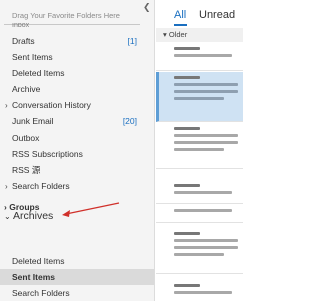  I want to click on active-tab-indicator, so click(180, 25).